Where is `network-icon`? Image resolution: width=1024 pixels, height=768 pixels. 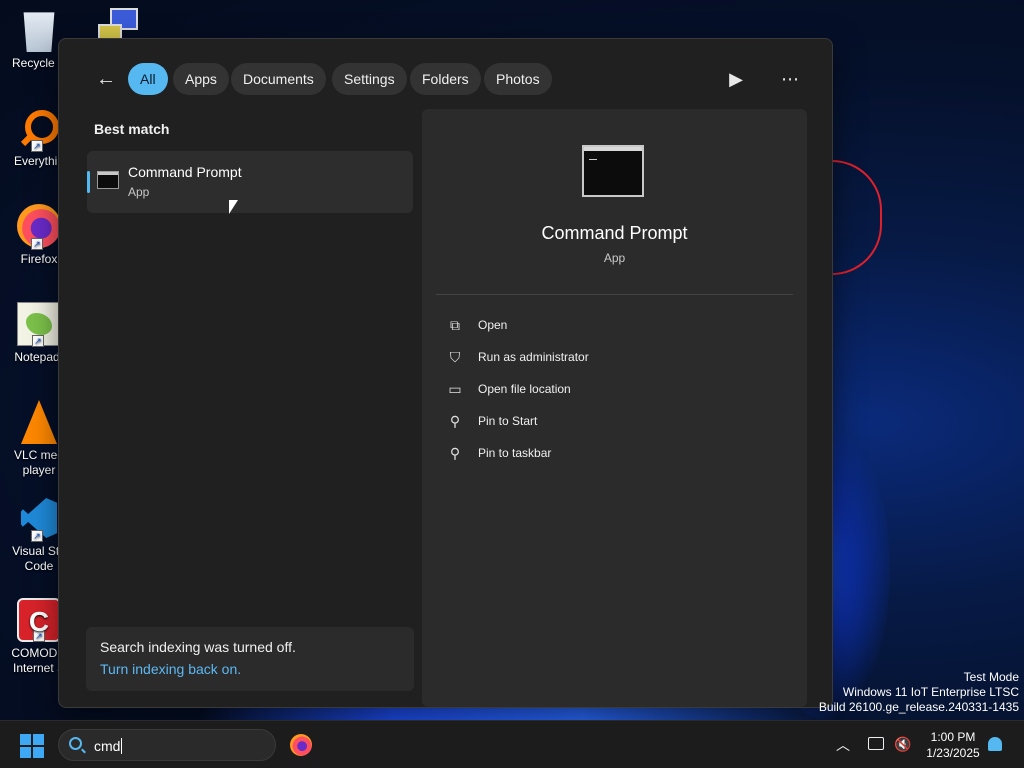
network-icon is located at coordinates (119, 24).